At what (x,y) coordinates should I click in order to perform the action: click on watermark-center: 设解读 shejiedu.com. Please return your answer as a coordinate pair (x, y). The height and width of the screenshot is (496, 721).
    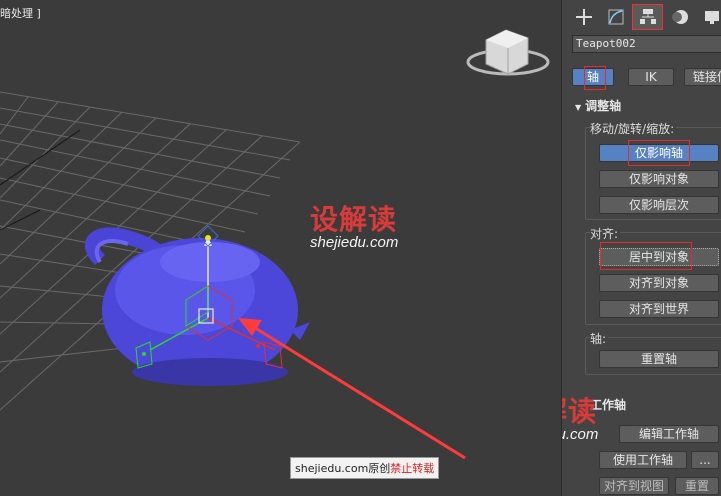
    Looking at the image, I should click on (354, 224).